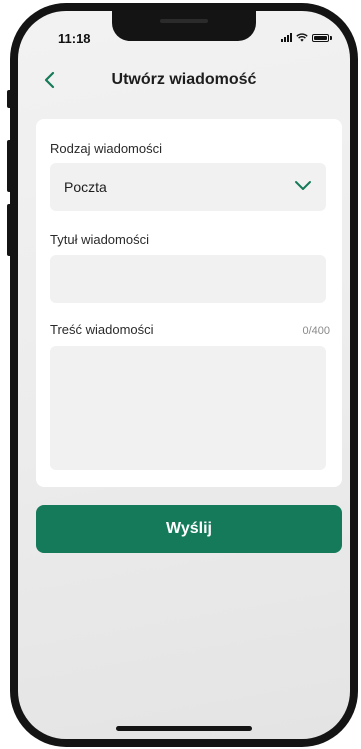  Describe the element at coordinates (320, 38) in the screenshot. I see `battery-icon` at that location.